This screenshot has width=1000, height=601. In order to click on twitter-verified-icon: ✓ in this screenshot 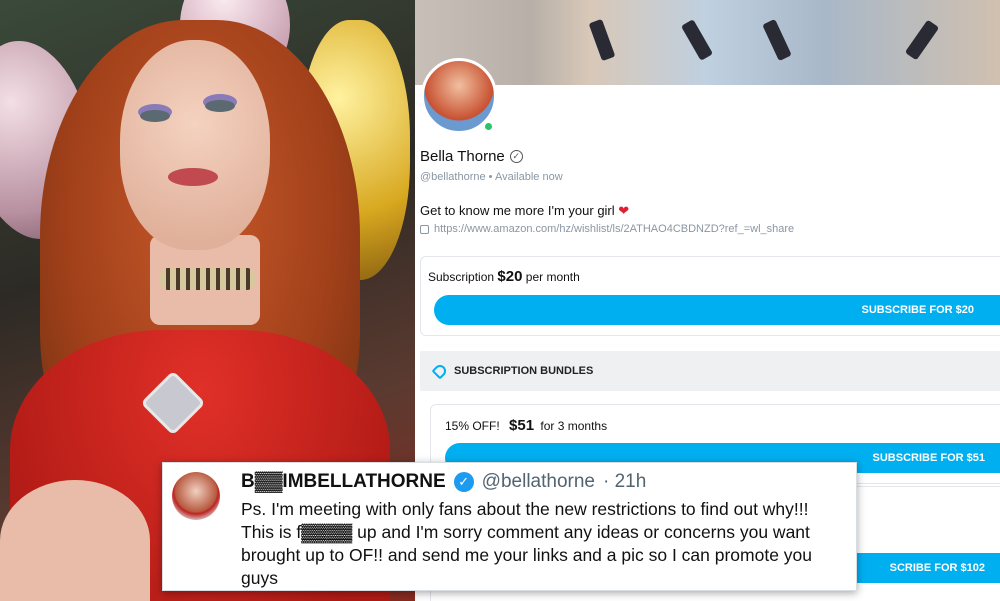, I will do `click(463, 482)`.